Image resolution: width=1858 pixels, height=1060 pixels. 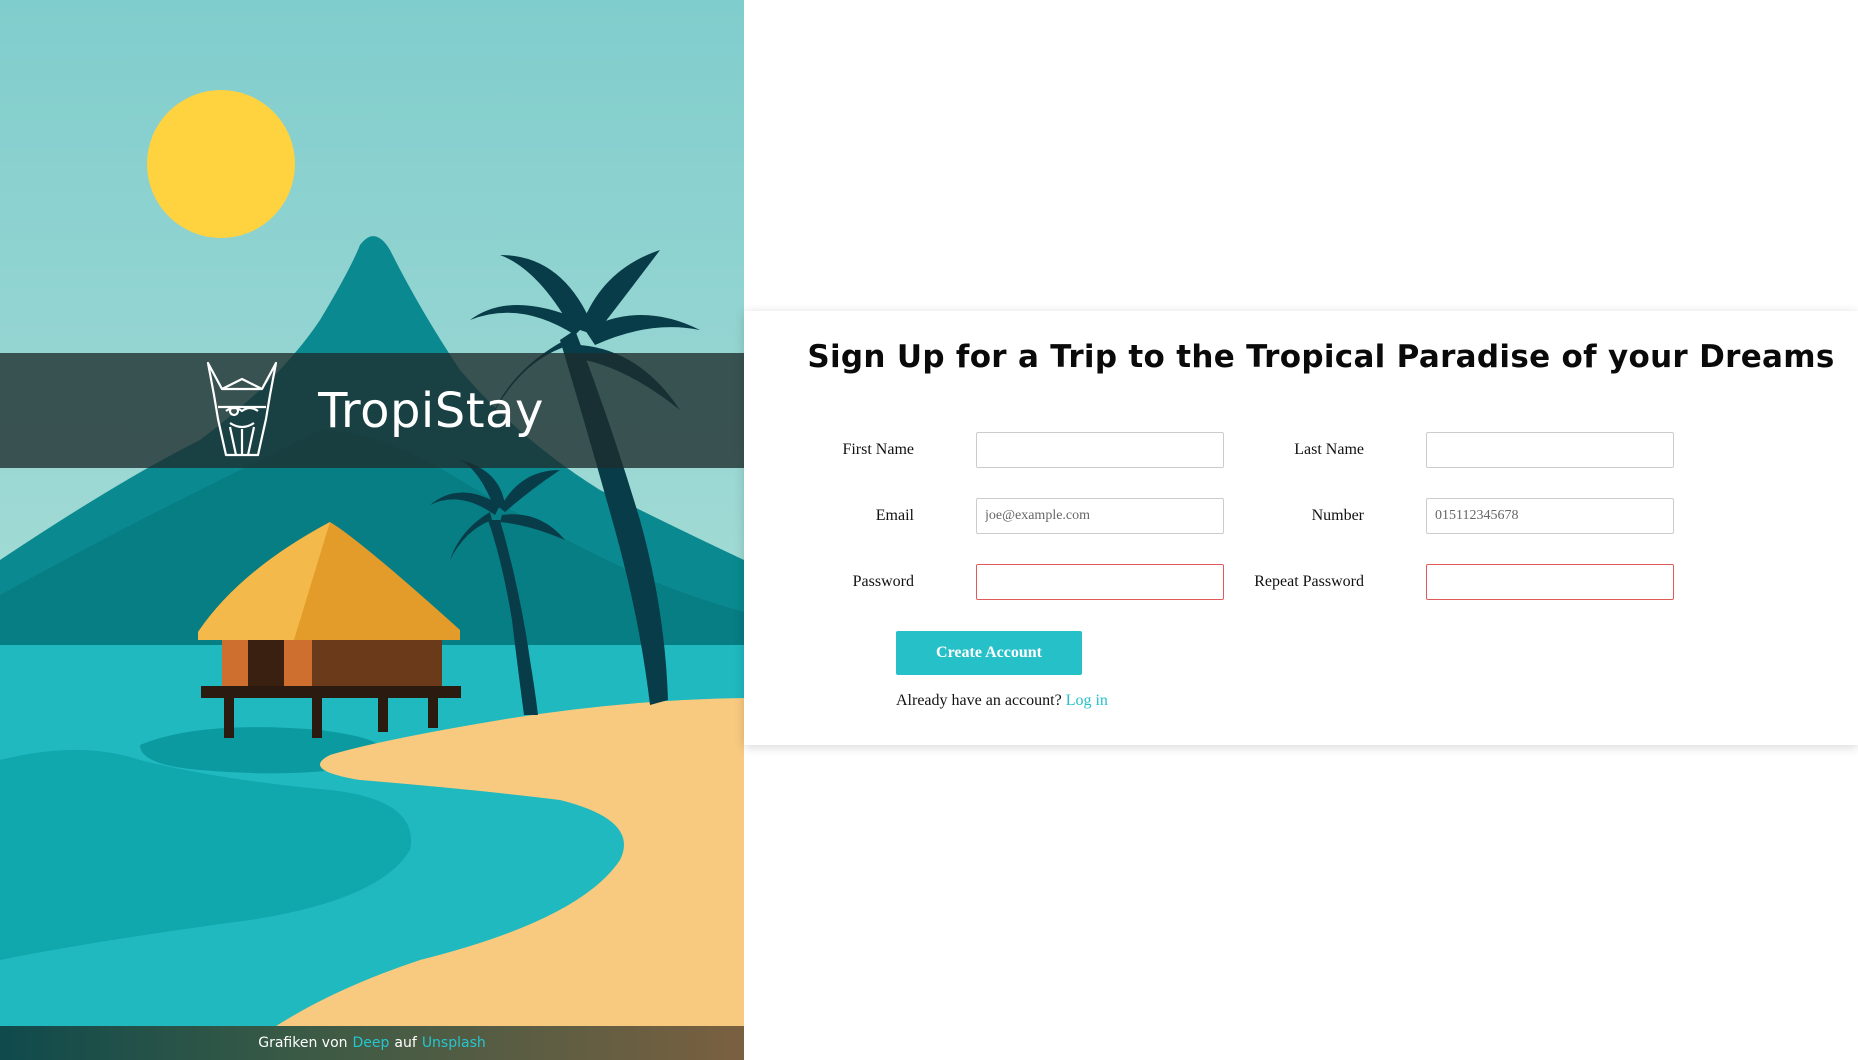 What do you see at coordinates (1100, 516) in the screenshot?
I see `email-input` at bounding box center [1100, 516].